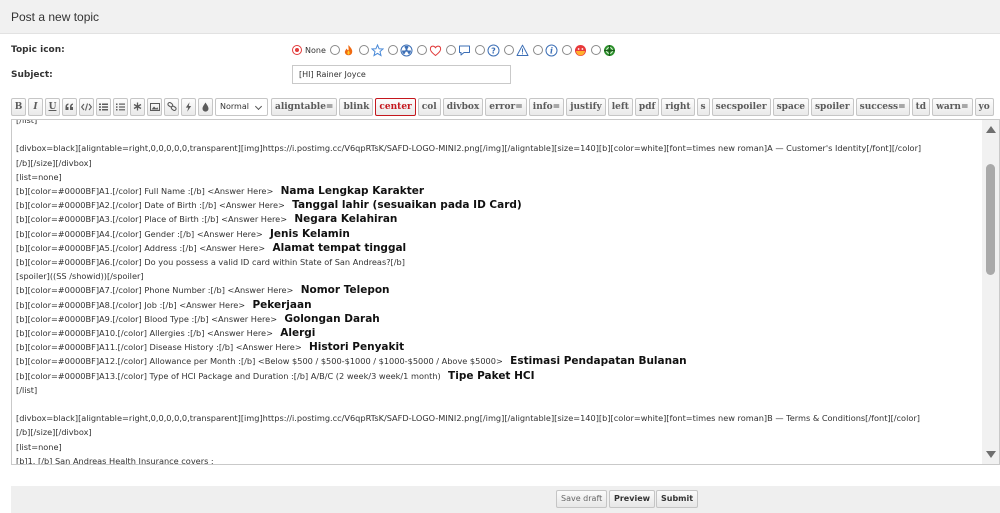  I want to click on tag-center-button: center, so click(395, 107).